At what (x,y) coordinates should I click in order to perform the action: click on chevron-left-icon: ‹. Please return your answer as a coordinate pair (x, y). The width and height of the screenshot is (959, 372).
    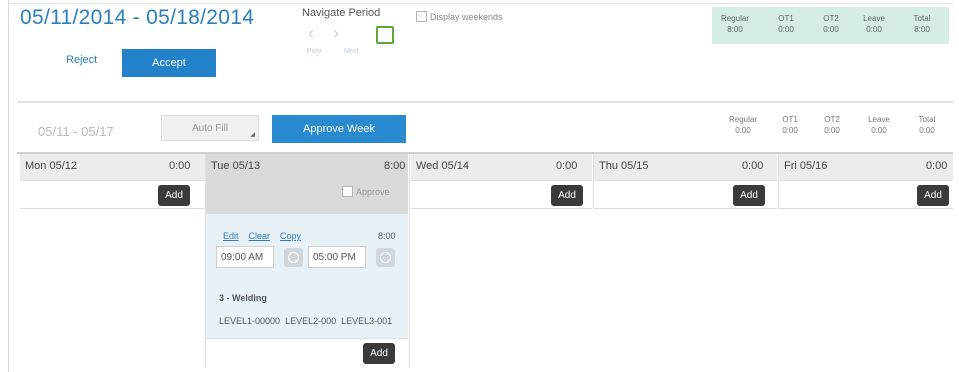
    Looking at the image, I should click on (311, 33).